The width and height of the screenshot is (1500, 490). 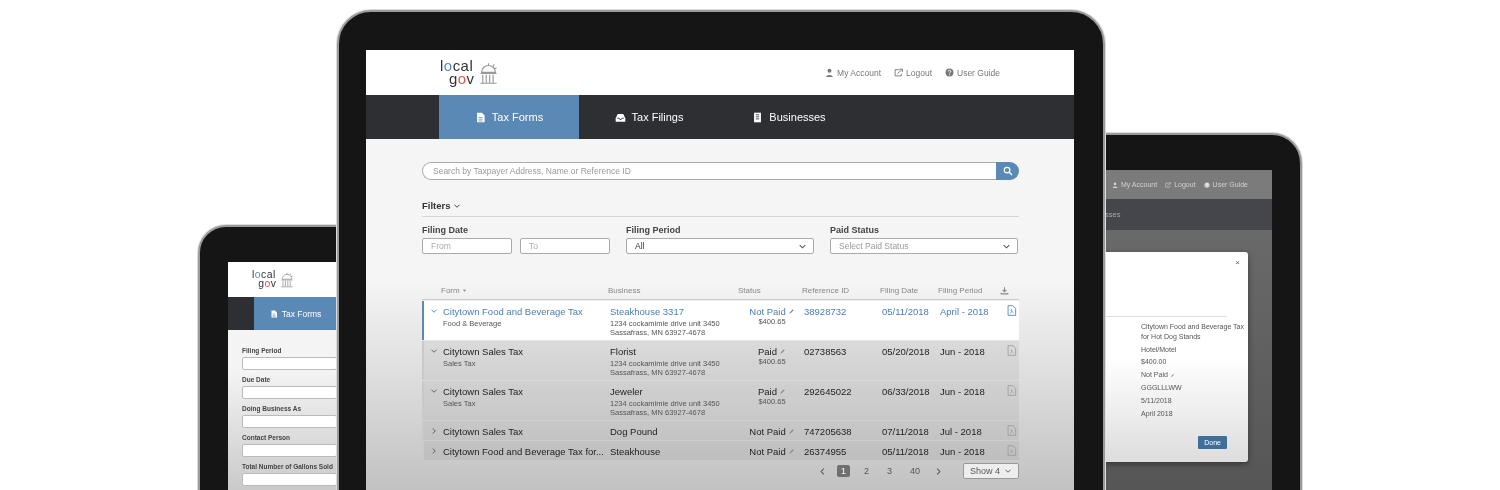 I want to click on capitol-dome-icon, so click(x=286, y=280).